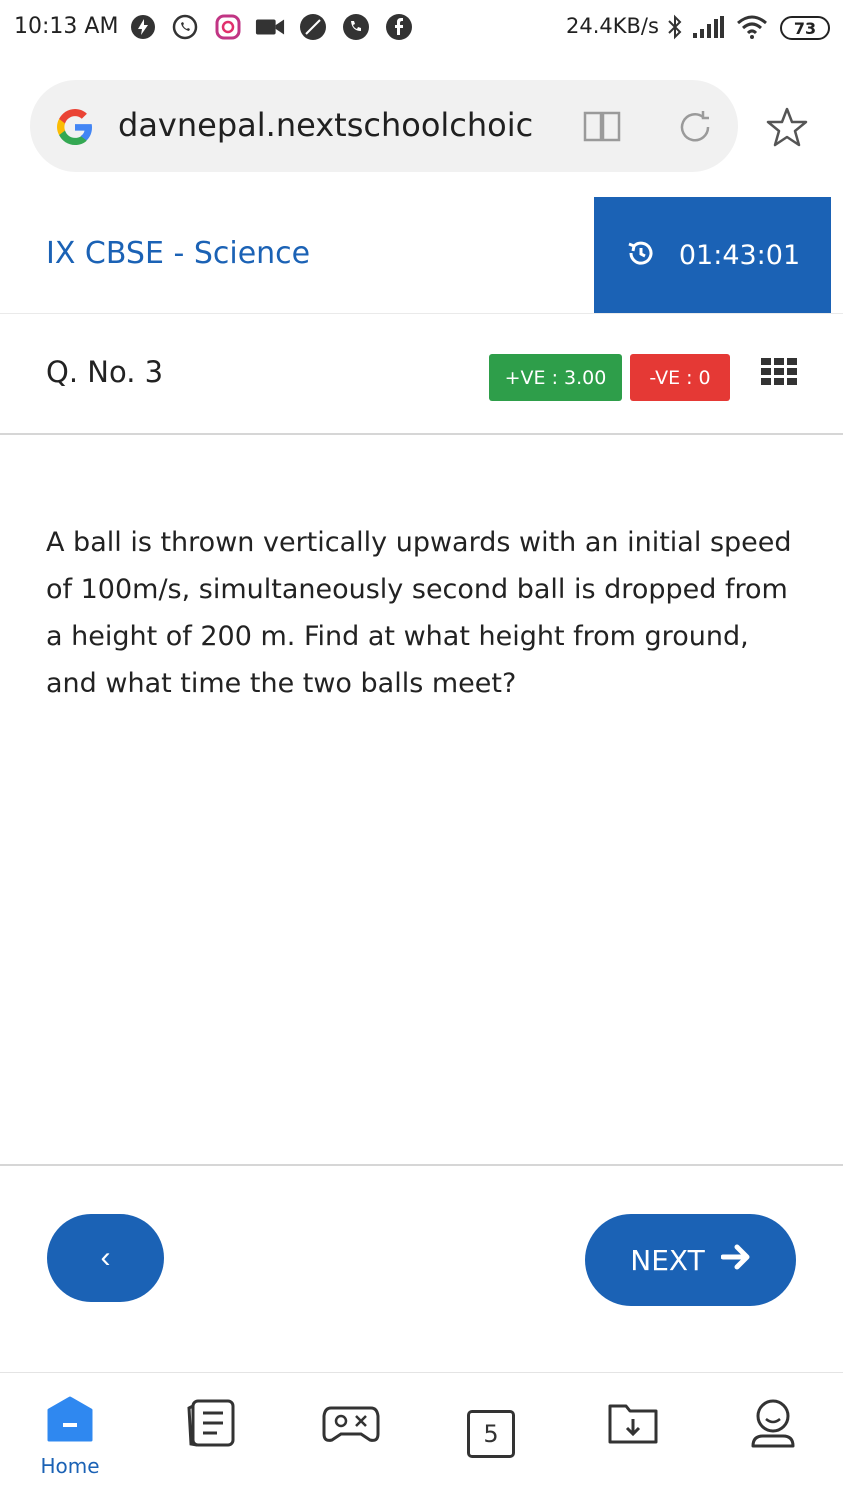 The width and height of the screenshot is (843, 1499). What do you see at coordinates (270, 27) in the screenshot?
I see `video-camera-icon` at bounding box center [270, 27].